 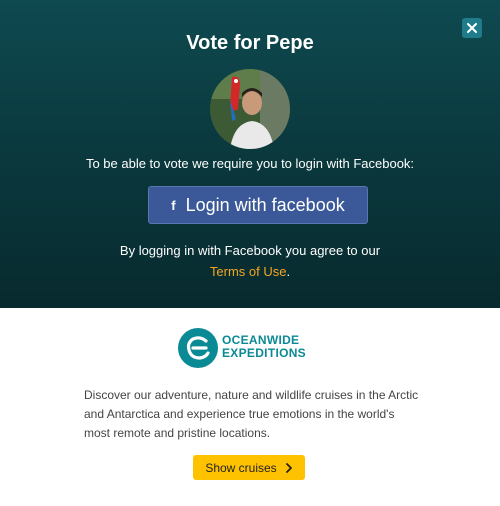 I want to click on modal-title: Vote for Pepe, so click(x=250, y=43).